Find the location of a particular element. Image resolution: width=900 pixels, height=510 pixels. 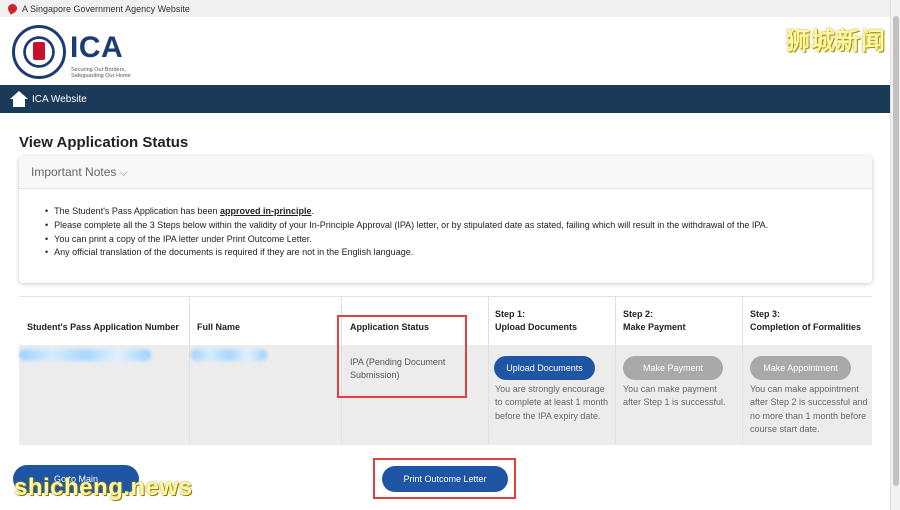

vertical-scrollbar is located at coordinates (895, 255).